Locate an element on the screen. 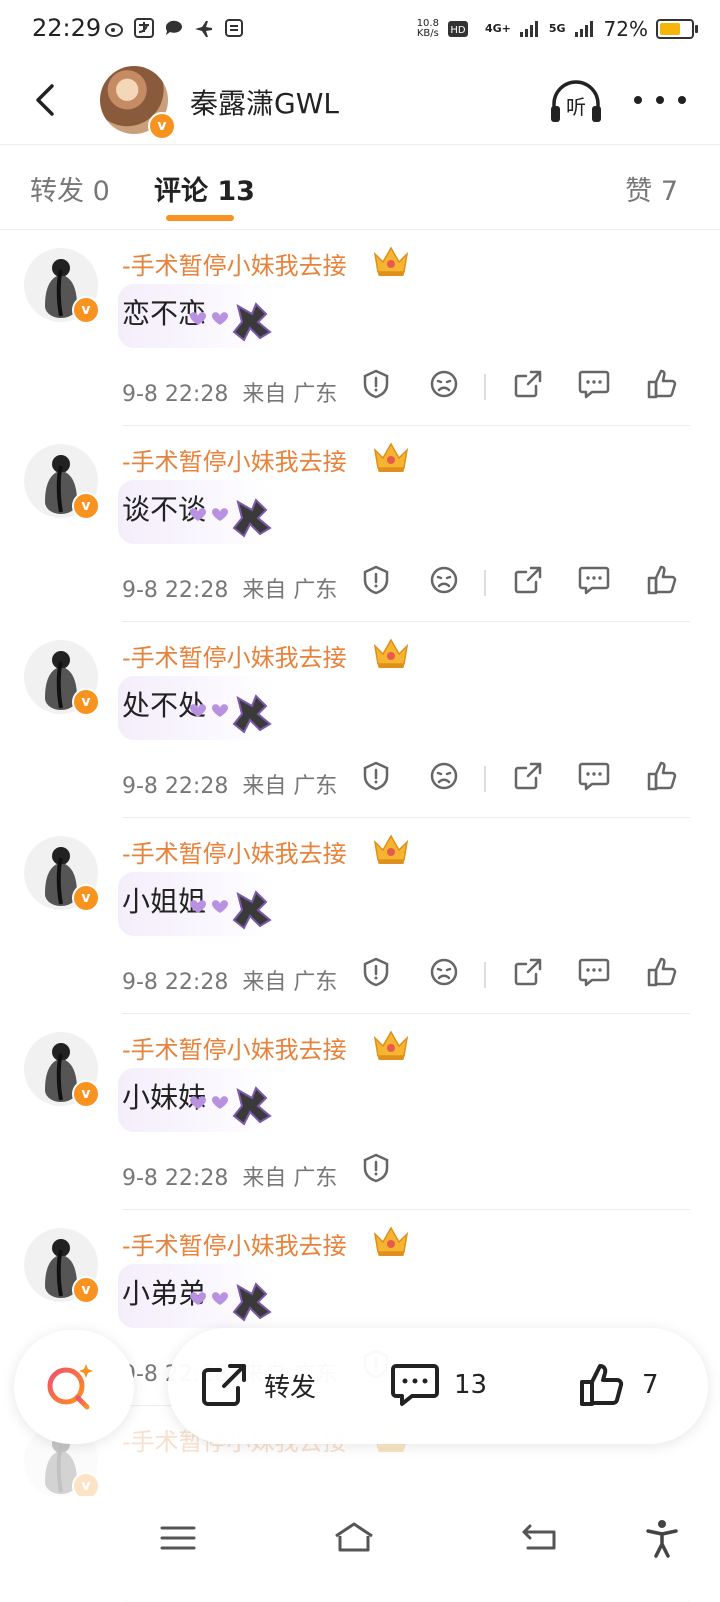  comment-icon is located at coordinates (415, 1385).